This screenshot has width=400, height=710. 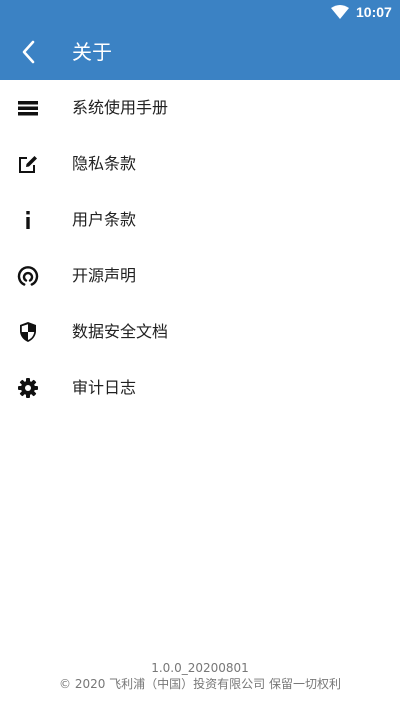 I want to click on menu-item-user-terms: 用户条款, so click(x=200, y=220).